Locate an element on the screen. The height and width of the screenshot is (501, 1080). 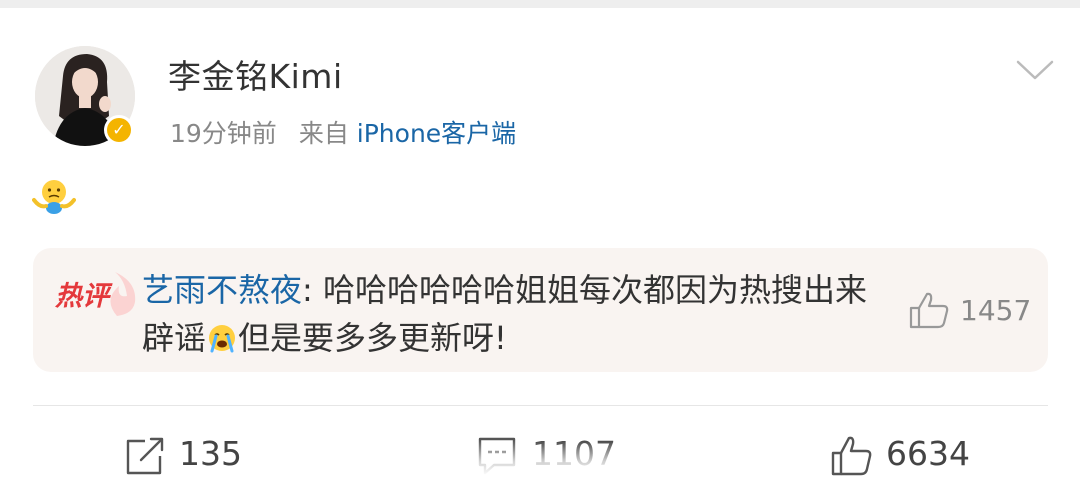
hot-comment-badge: 热评 is located at coordinates (96, 294).